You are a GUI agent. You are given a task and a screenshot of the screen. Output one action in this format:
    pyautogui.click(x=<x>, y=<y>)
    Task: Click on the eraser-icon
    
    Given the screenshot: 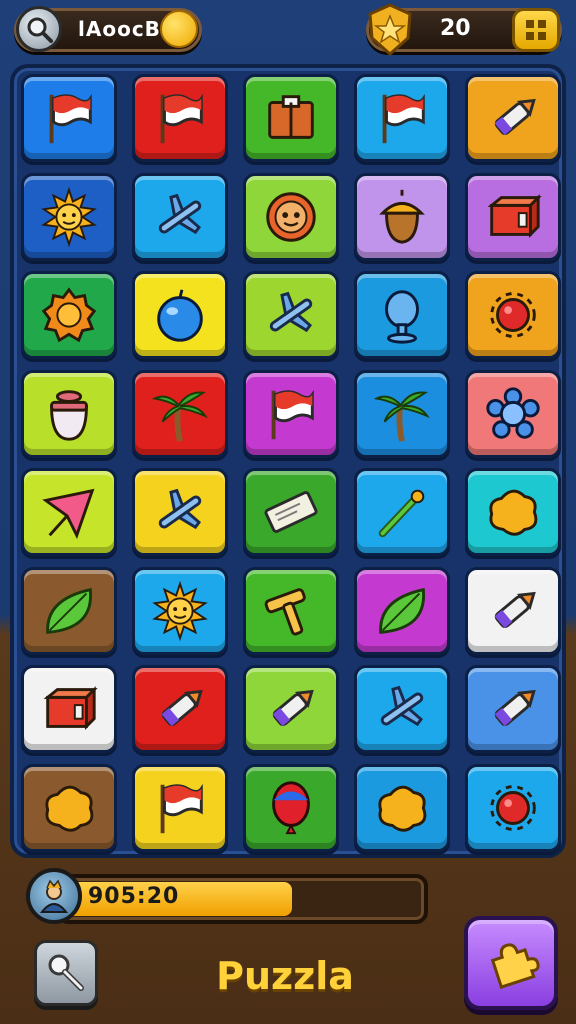 What is the action you would take?
    pyautogui.click(x=291, y=512)
    